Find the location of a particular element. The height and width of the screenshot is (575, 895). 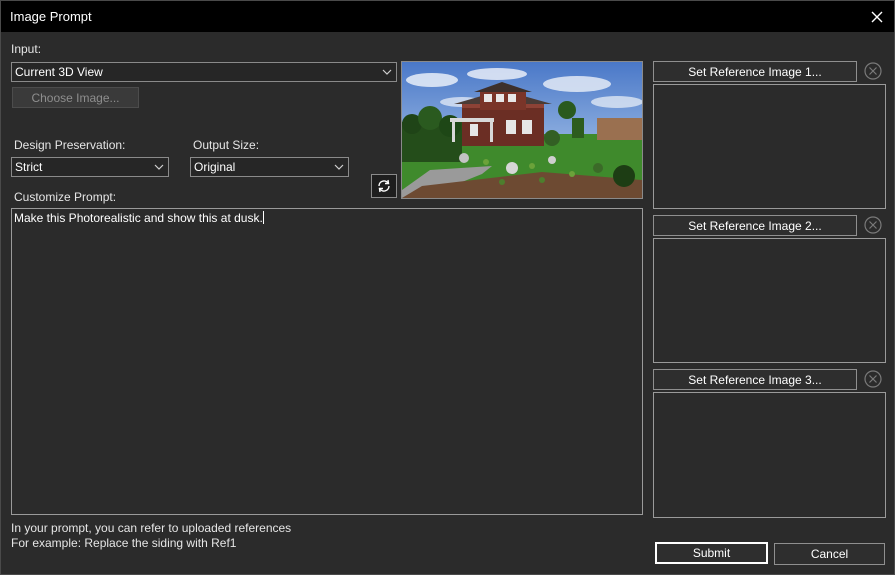

reference-image-3-box is located at coordinates (769, 455).